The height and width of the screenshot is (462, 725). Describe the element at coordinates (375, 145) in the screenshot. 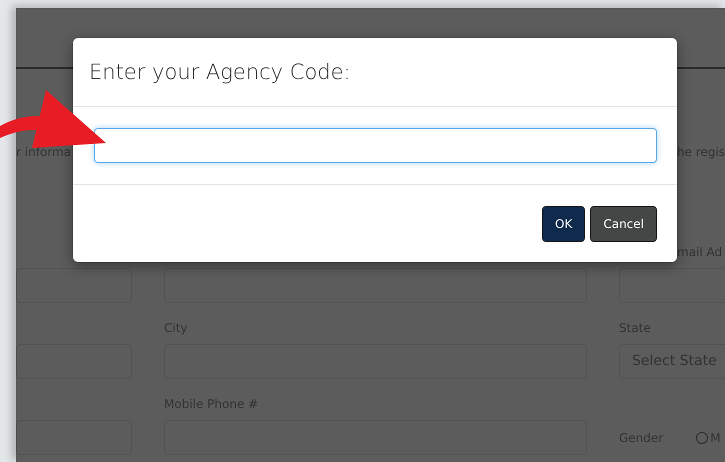

I see `agency-code-input` at that location.